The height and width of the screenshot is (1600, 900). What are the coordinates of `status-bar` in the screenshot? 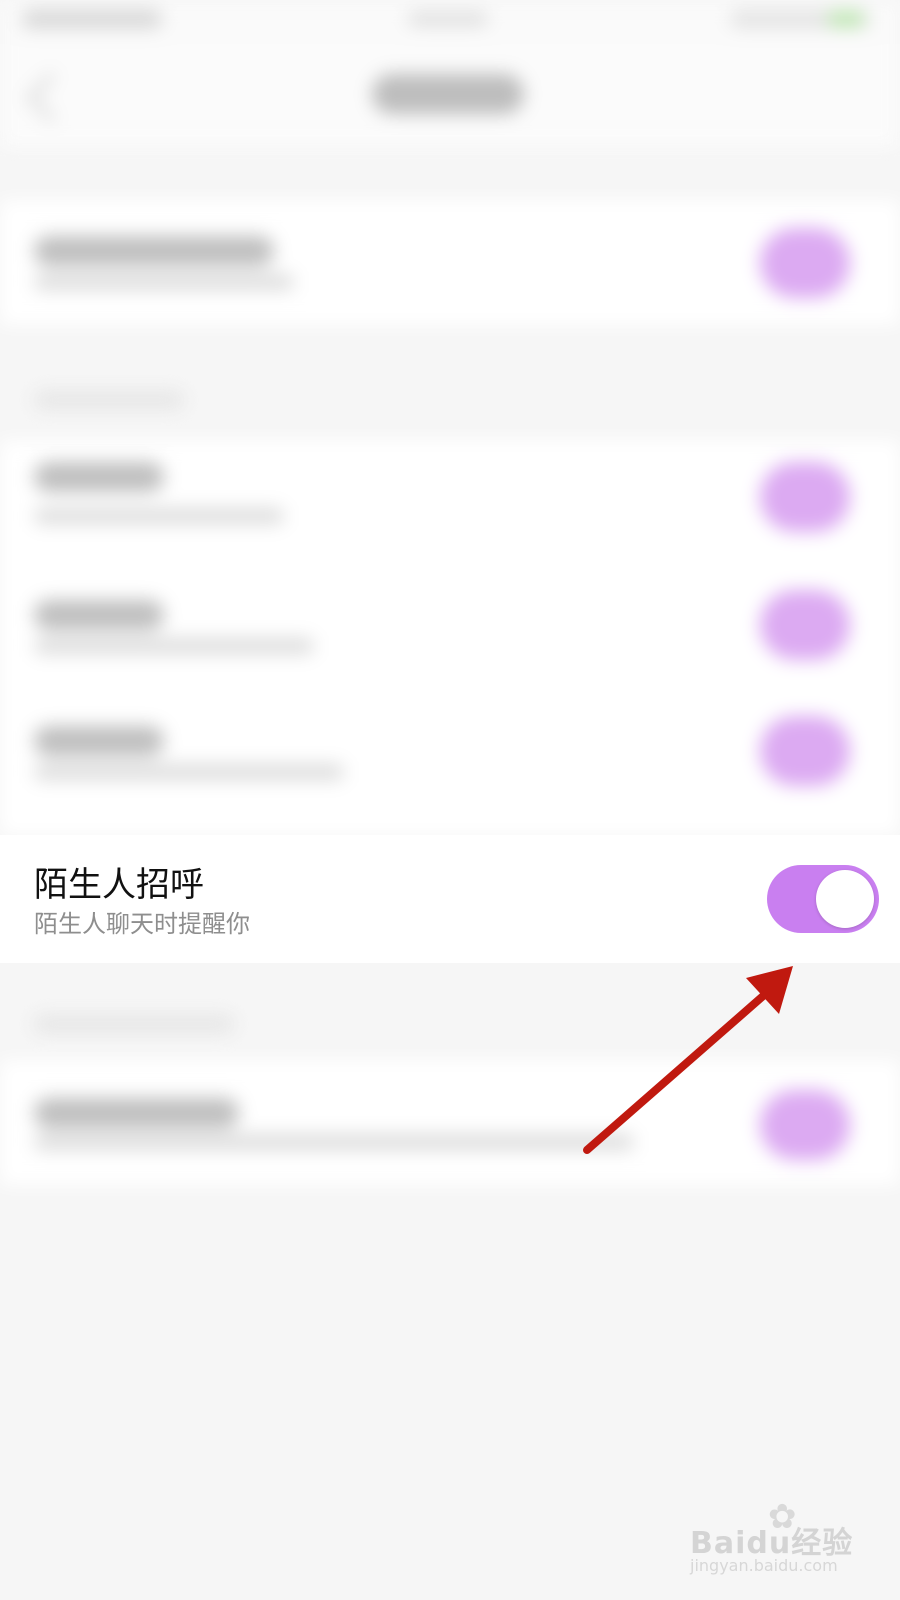 It's located at (450, 22).